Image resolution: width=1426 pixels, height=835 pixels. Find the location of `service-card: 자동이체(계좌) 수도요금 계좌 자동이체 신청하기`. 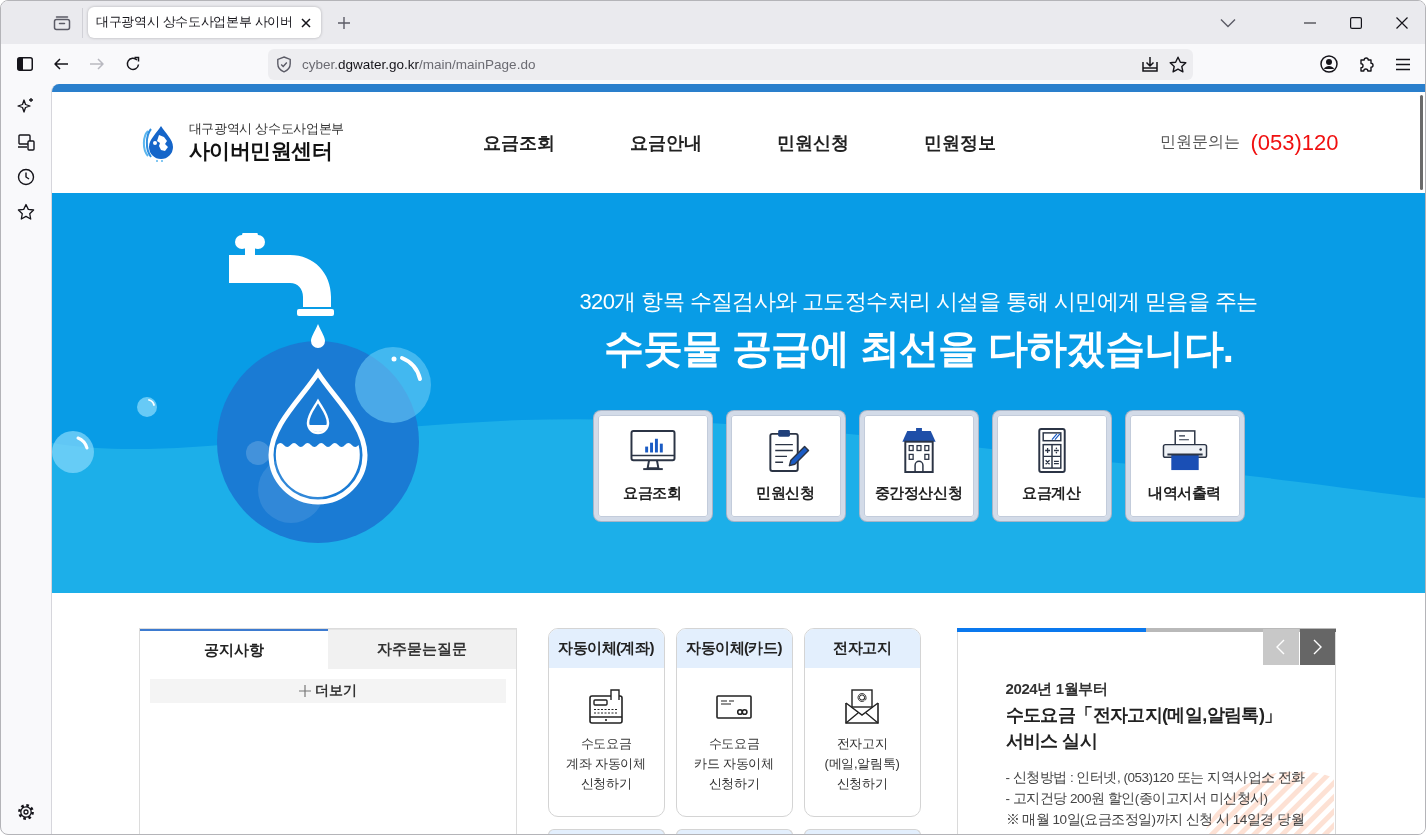

service-card: 자동이체(계좌) 수도요금 계좌 자동이체 신청하기 is located at coordinates (606, 722).